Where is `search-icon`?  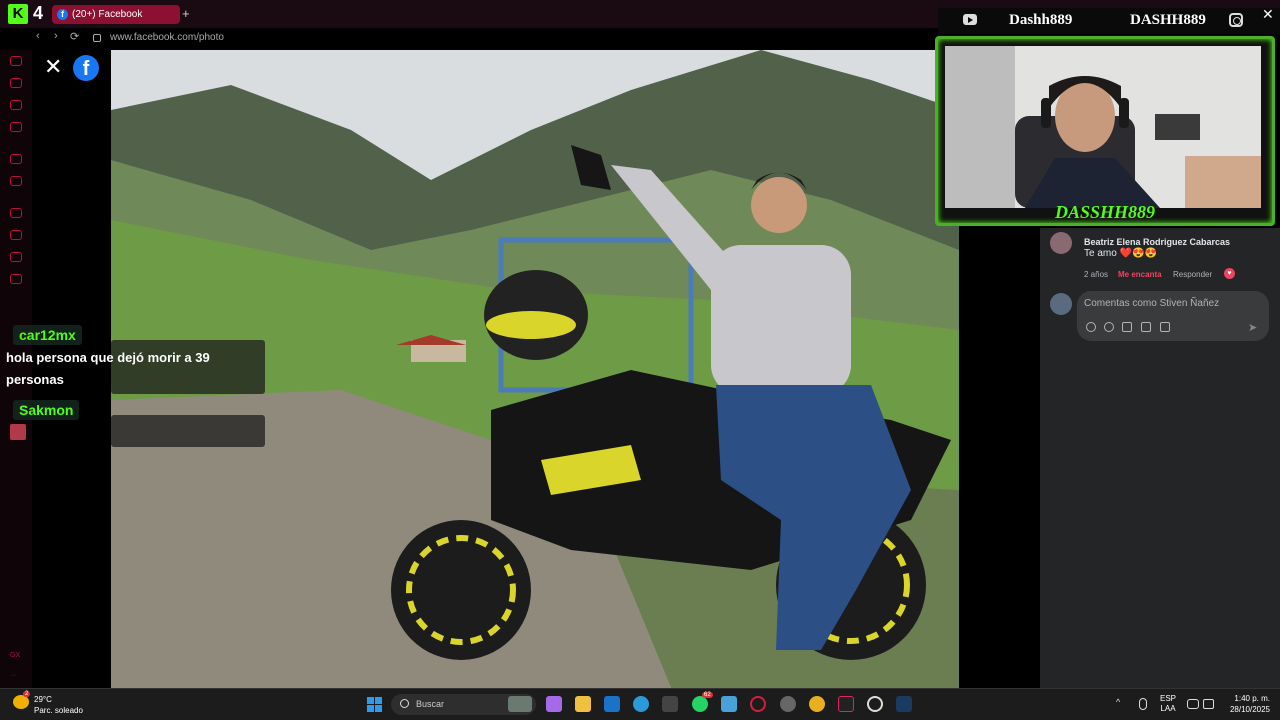
search-icon is located at coordinates (404, 703).